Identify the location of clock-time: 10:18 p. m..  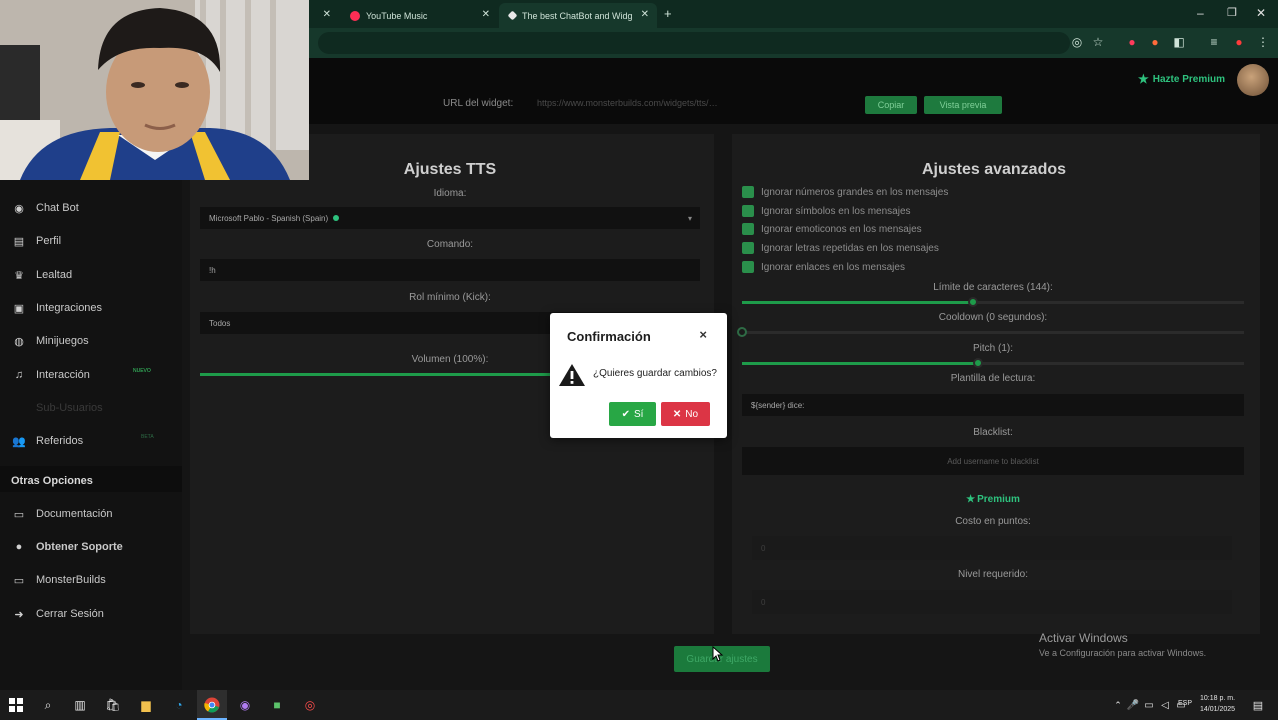
(1217, 698).